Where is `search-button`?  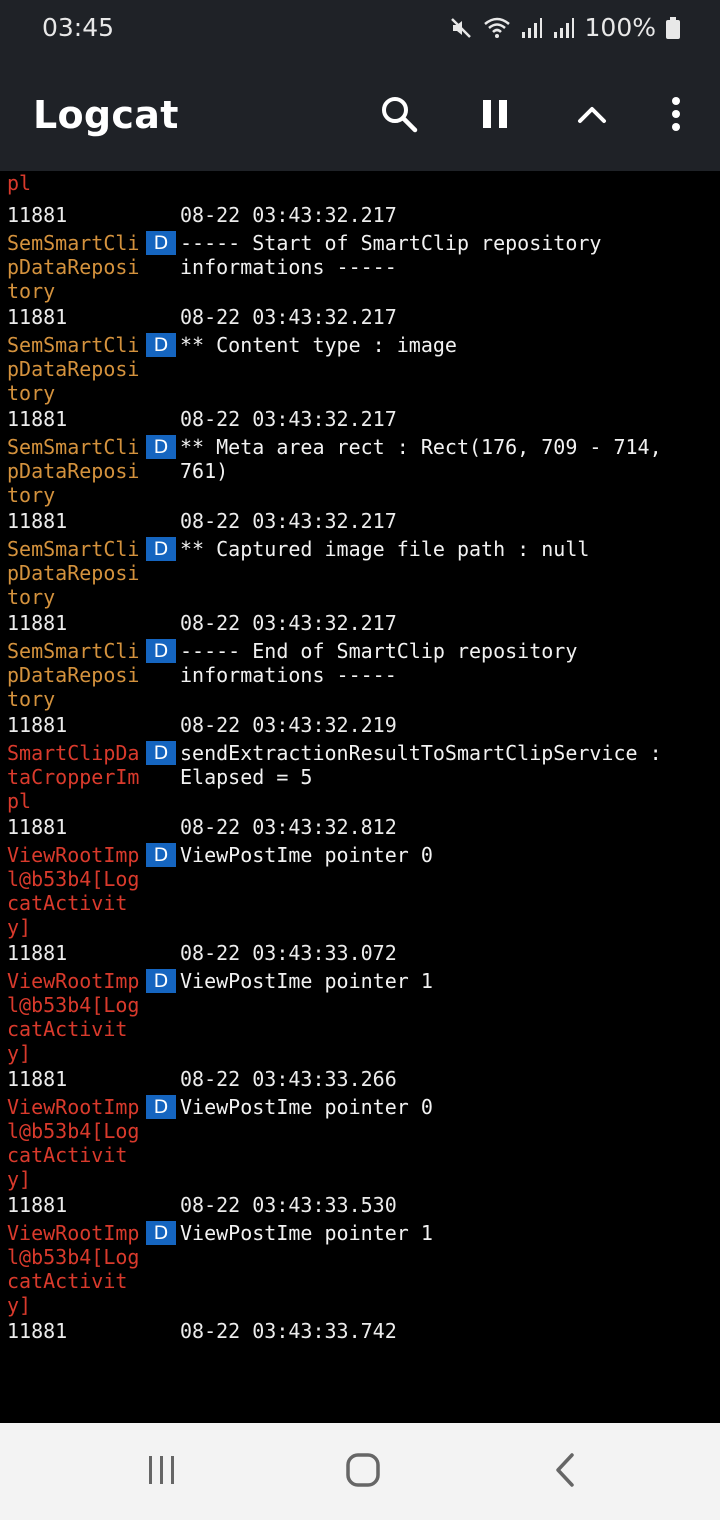
search-button is located at coordinates (399, 116).